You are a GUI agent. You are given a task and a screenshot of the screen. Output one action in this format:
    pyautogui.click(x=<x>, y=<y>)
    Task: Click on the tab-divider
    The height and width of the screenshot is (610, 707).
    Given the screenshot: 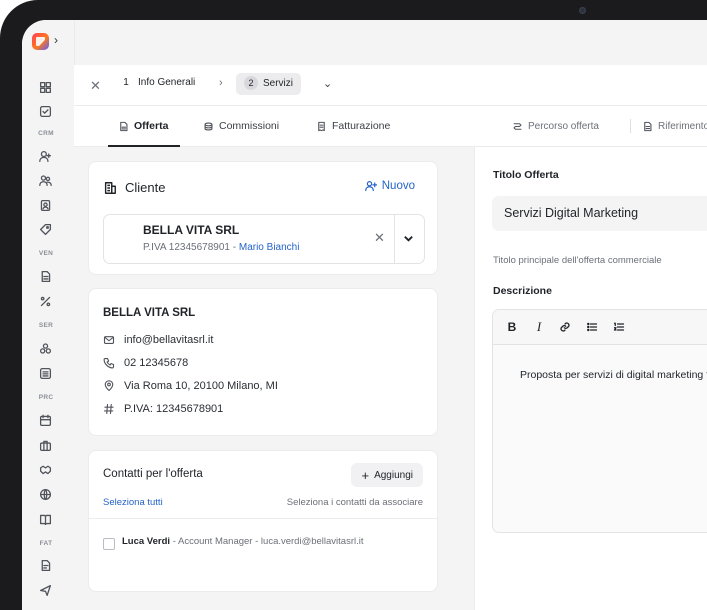 What is the action you would take?
    pyautogui.click(x=630, y=126)
    